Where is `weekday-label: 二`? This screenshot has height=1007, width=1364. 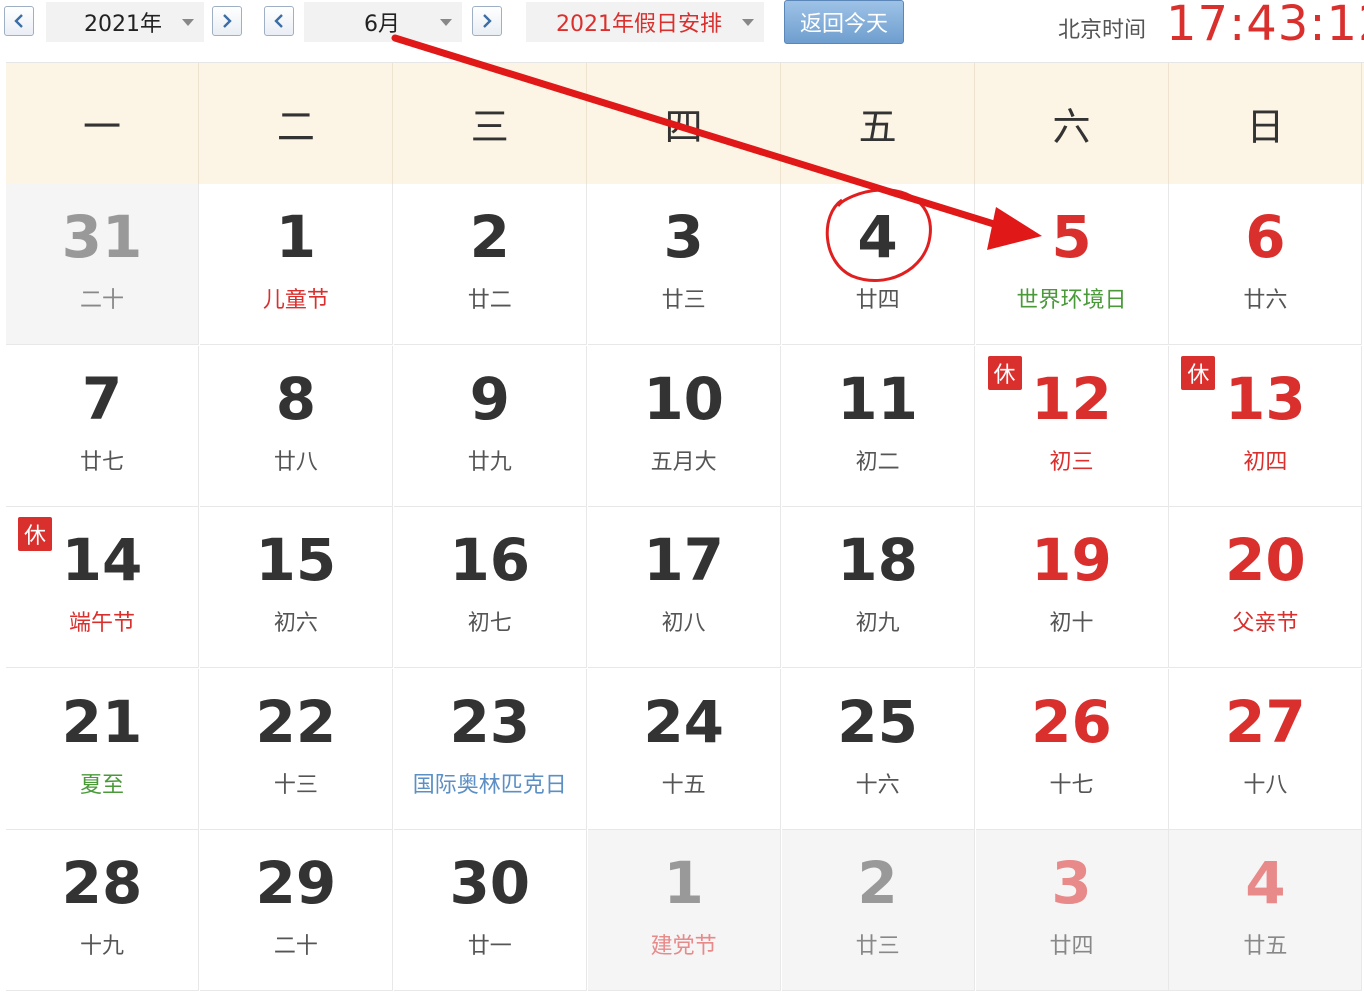
weekday-label: 二 is located at coordinates (296, 123).